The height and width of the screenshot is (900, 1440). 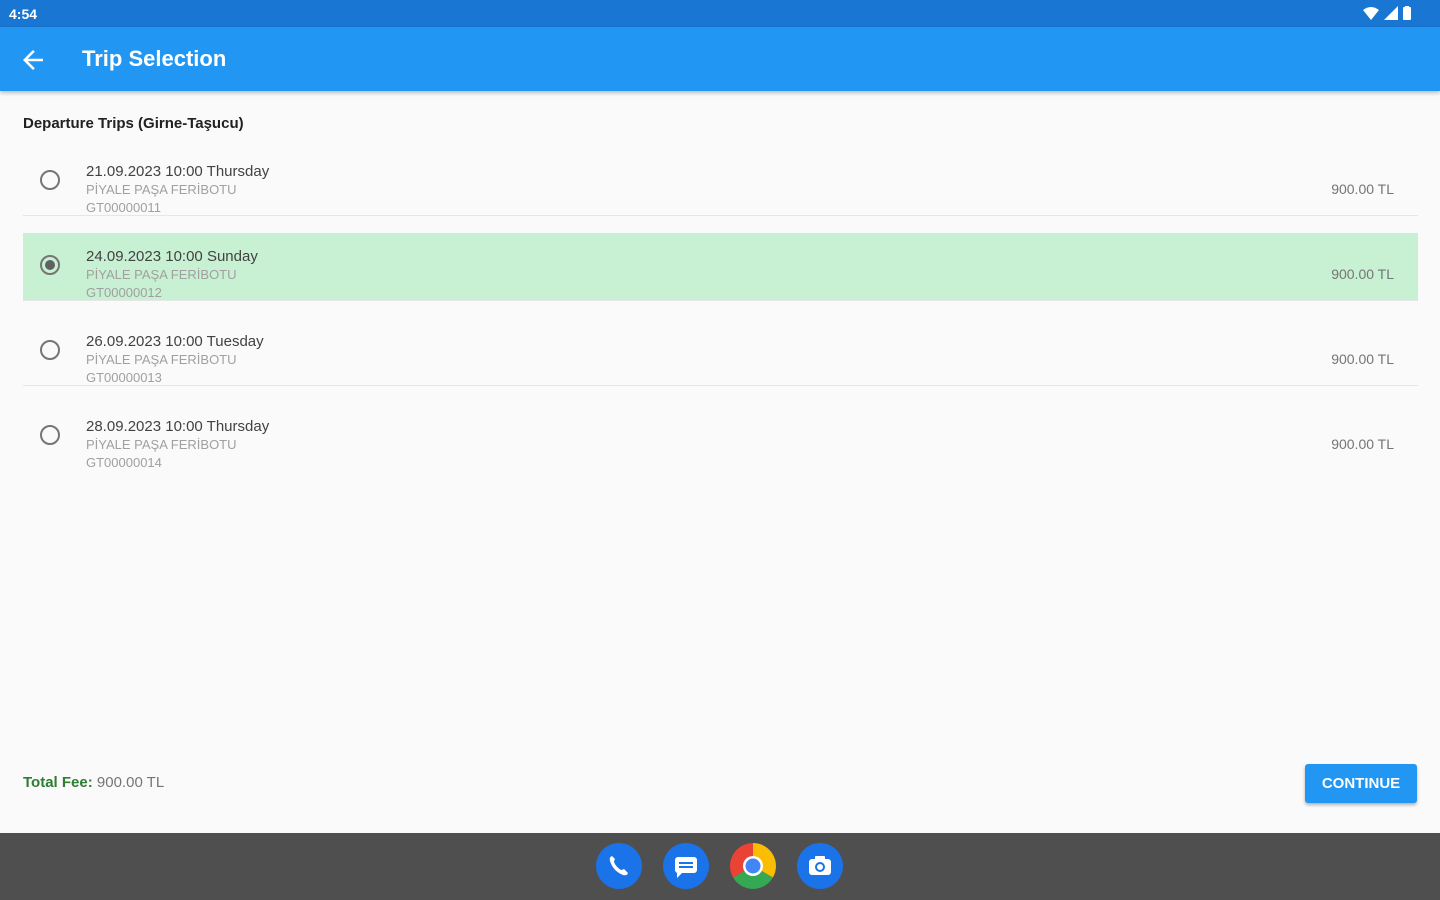 What do you see at coordinates (58, 782) in the screenshot?
I see `total-fee-label: Total Fee:` at bounding box center [58, 782].